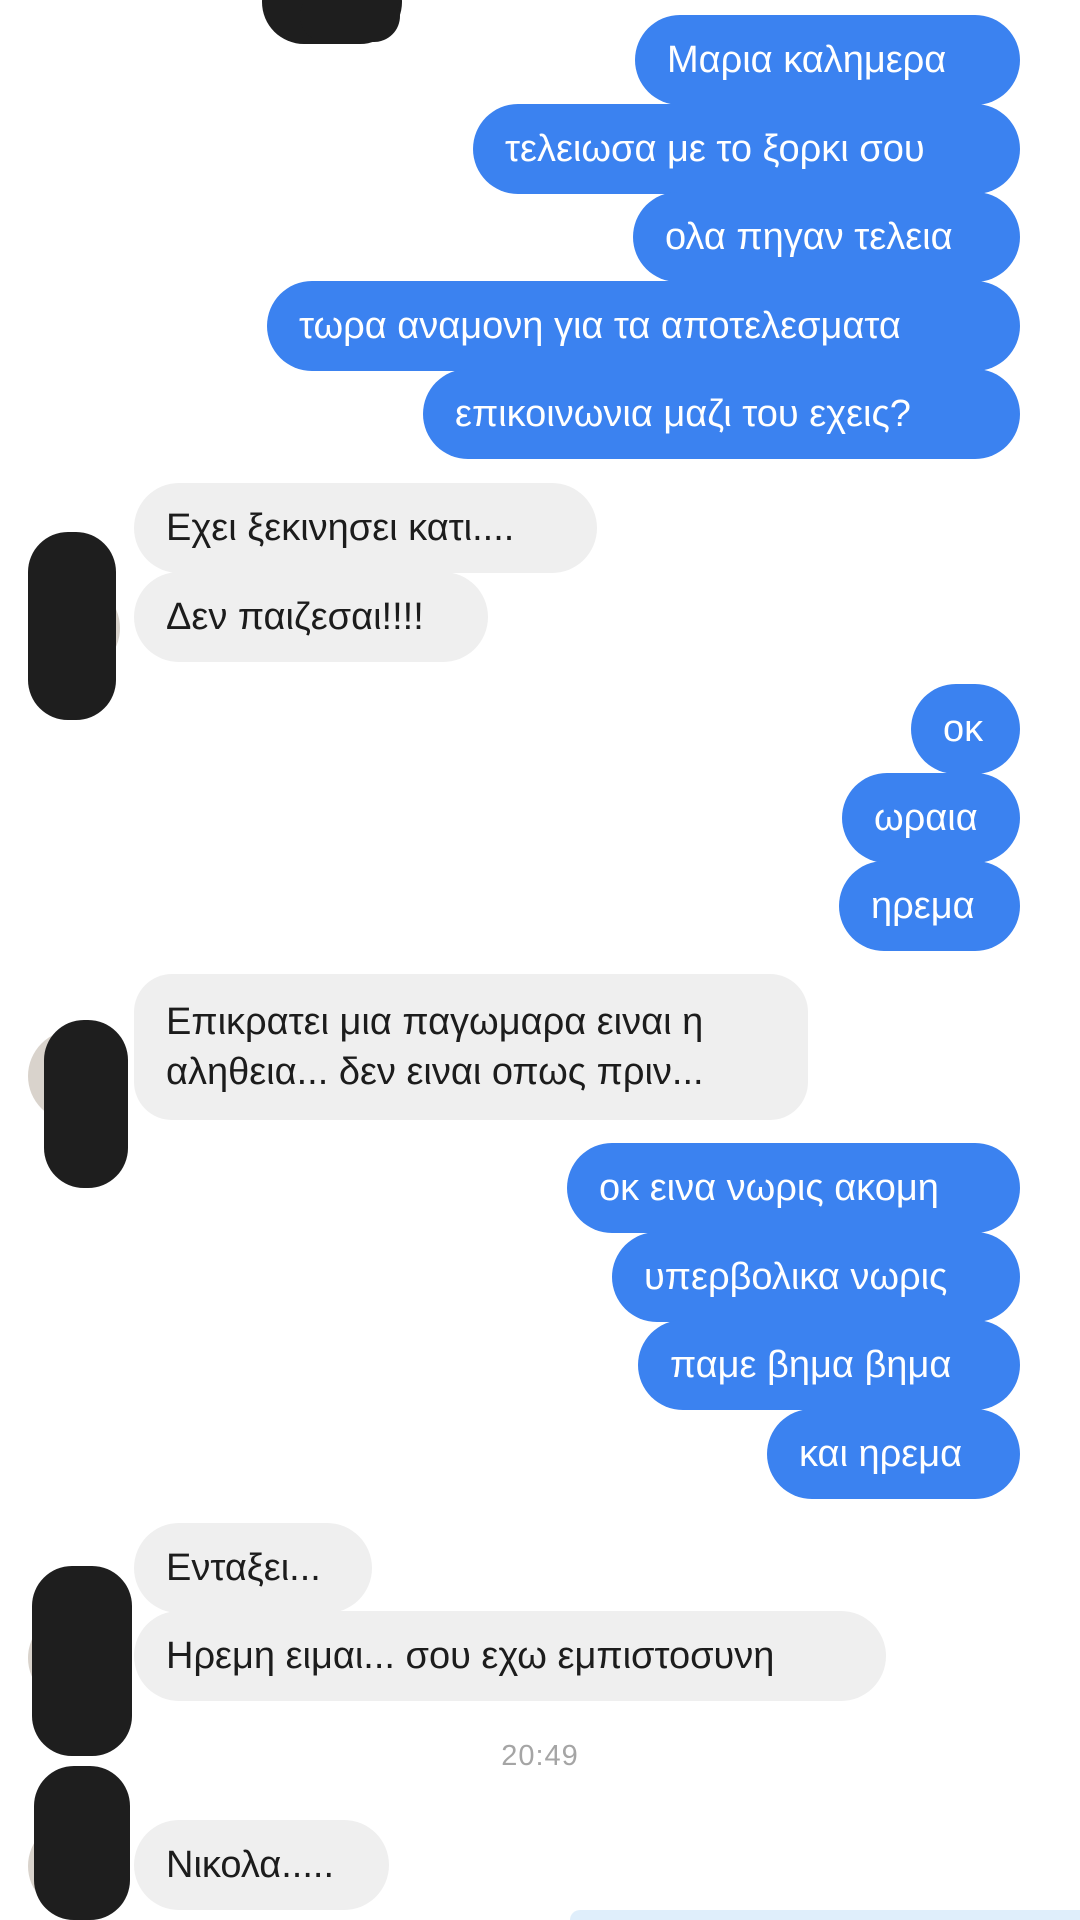 The width and height of the screenshot is (1080, 1920). I want to click on outgoing-message: υπερβολικα νωρις, so click(816, 1277).